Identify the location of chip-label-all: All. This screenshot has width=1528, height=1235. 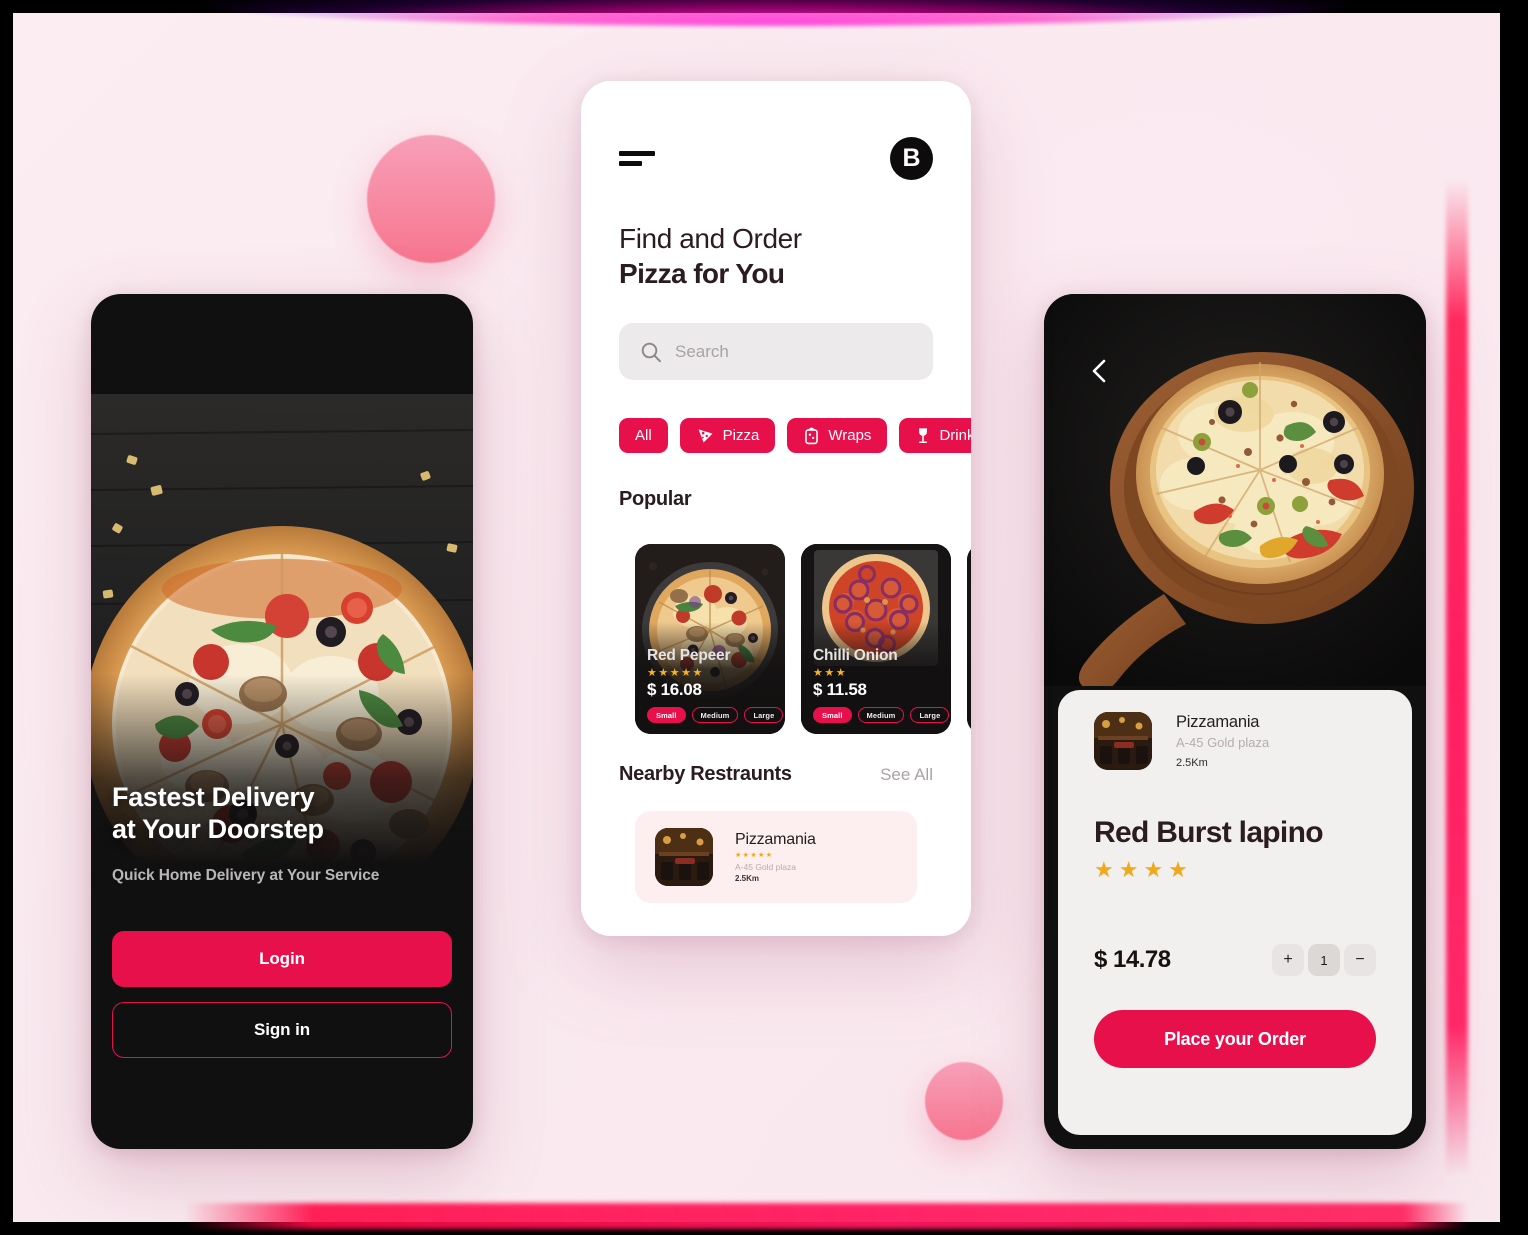
(643, 435).